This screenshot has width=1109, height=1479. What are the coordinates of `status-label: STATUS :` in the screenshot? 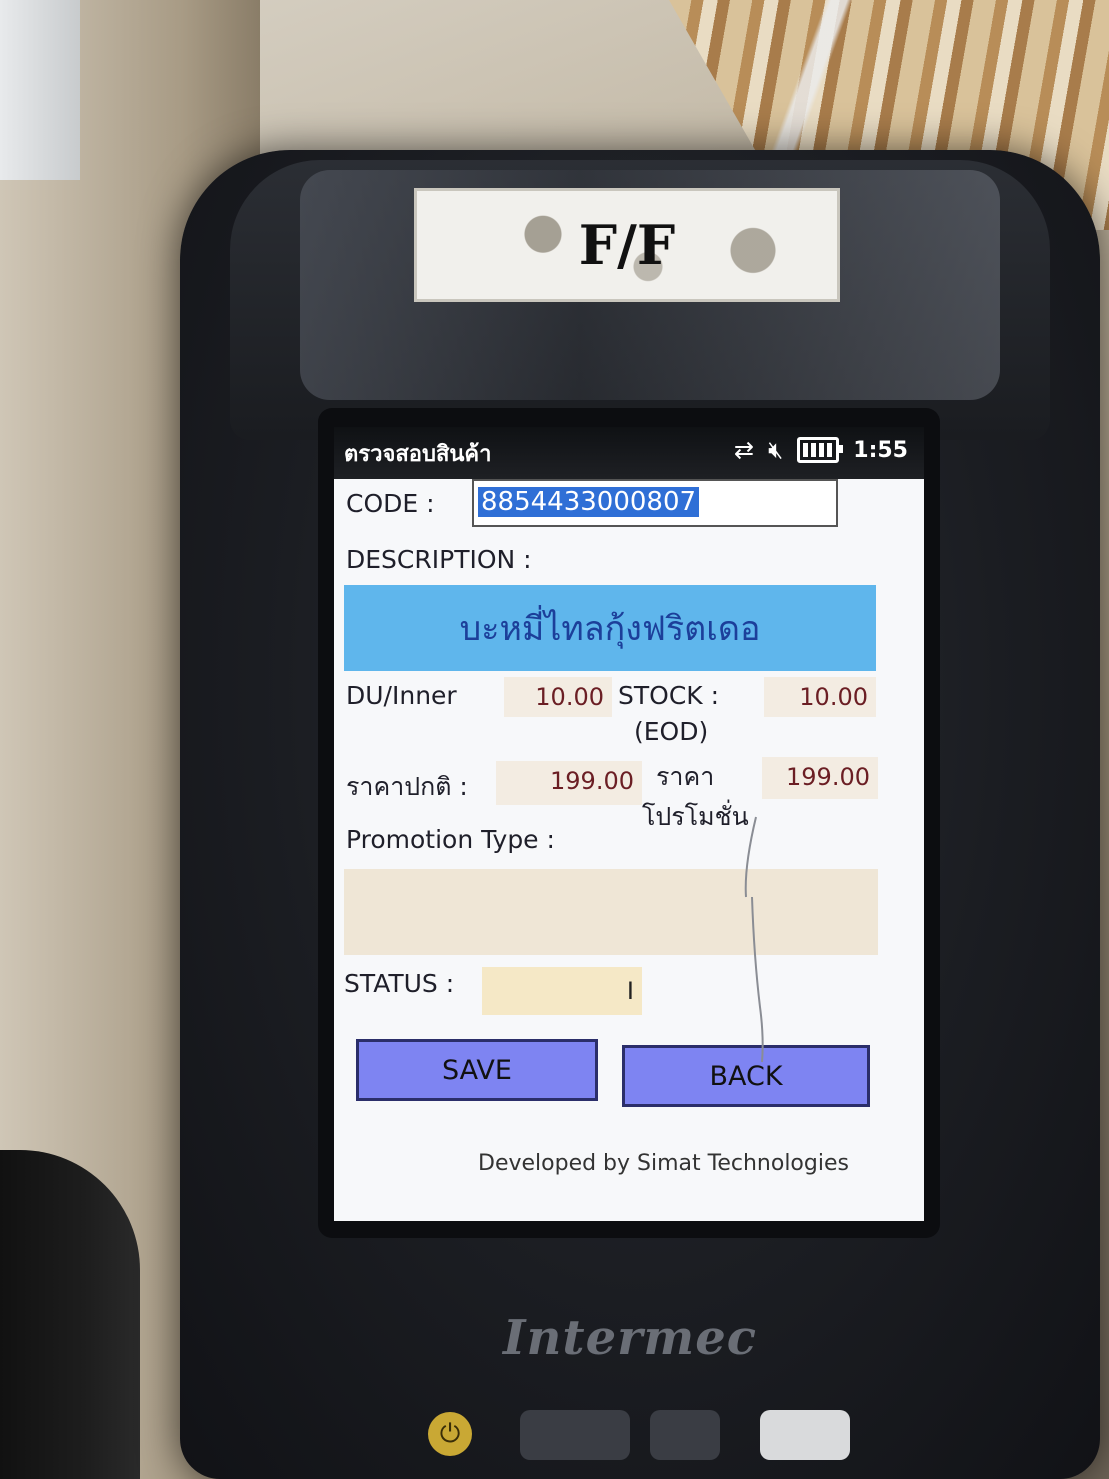 It's located at (399, 983).